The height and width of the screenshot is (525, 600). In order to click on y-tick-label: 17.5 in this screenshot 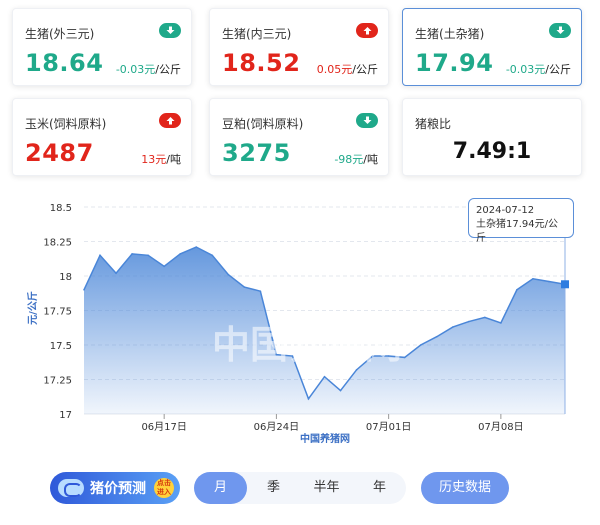, I will do `click(61, 346)`.